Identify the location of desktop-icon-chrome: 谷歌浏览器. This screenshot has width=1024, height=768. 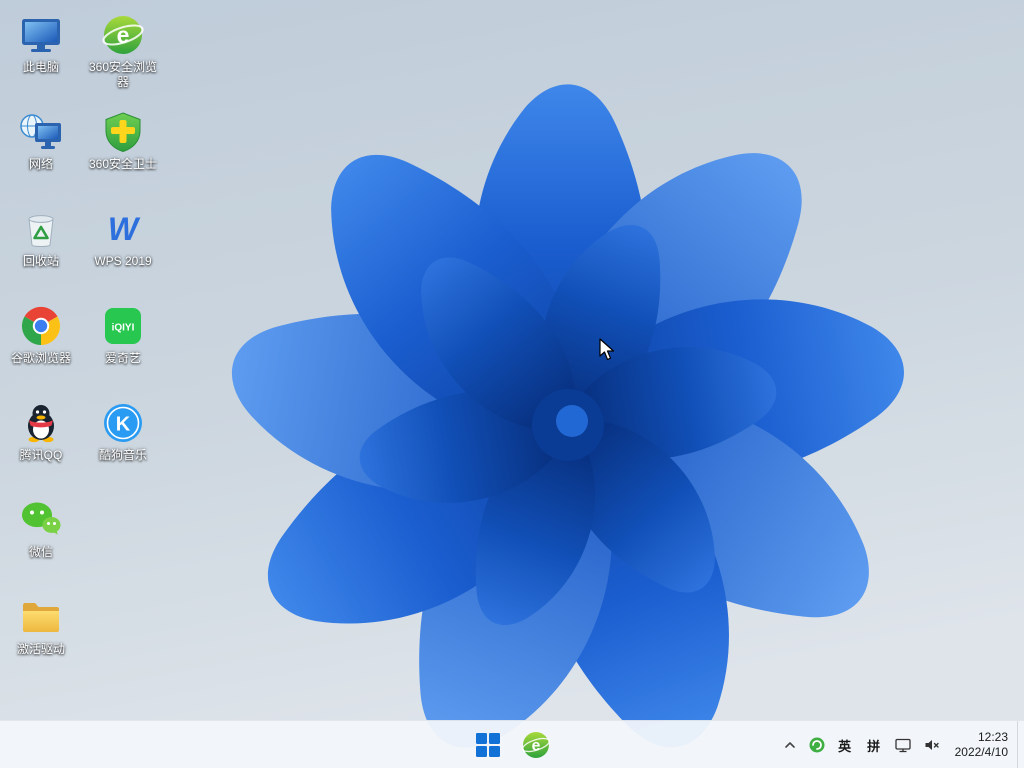
(41, 347).